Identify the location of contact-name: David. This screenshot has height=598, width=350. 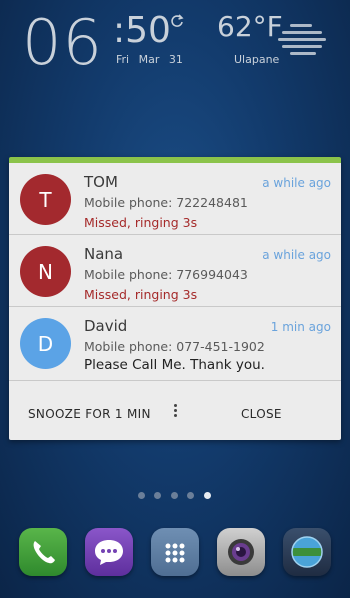
(106, 326).